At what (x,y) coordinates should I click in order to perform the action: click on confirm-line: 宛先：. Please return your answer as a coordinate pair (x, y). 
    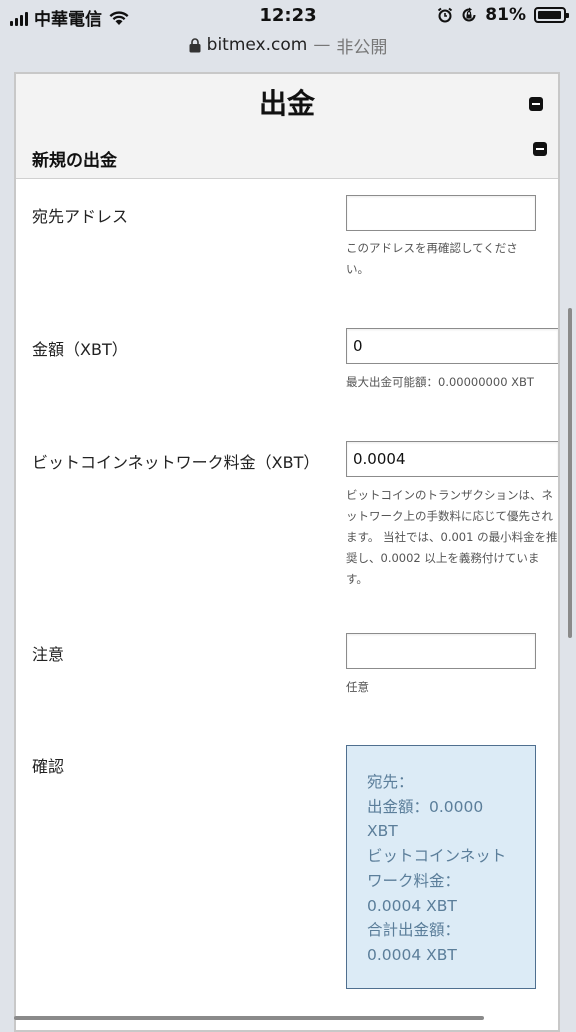
    Looking at the image, I should click on (390, 782).